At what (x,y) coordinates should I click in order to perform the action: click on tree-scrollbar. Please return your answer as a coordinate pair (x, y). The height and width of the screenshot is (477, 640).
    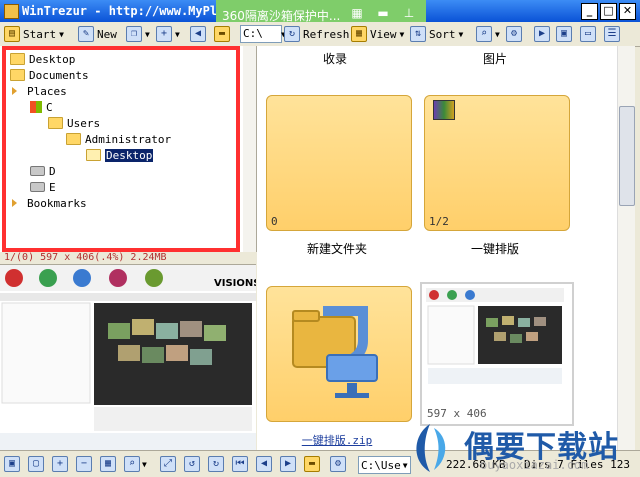
    Looking at the image, I should click on (249, 149).